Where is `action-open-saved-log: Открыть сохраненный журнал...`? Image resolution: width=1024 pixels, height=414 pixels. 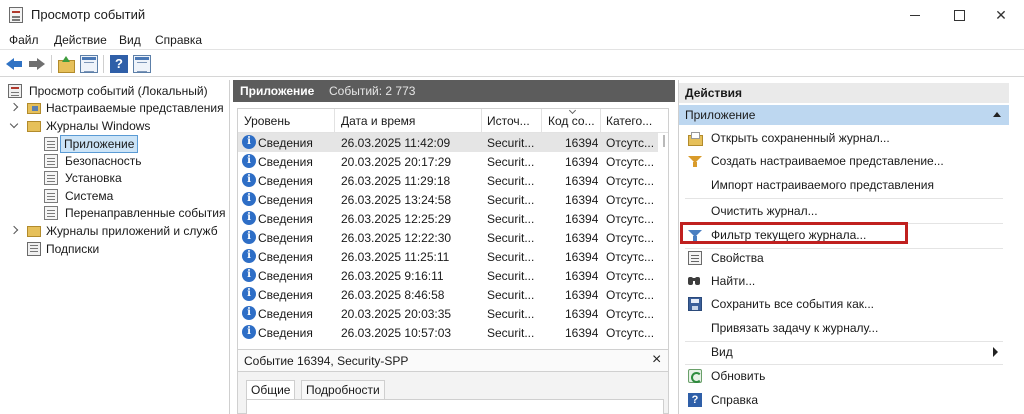
action-open-saved-log: Открыть сохраненный журнал... is located at coordinates (844, 138).